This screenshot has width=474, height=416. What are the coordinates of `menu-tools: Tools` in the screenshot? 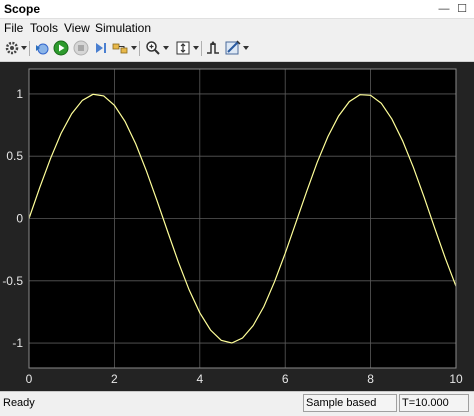 It's located at (44, 28).